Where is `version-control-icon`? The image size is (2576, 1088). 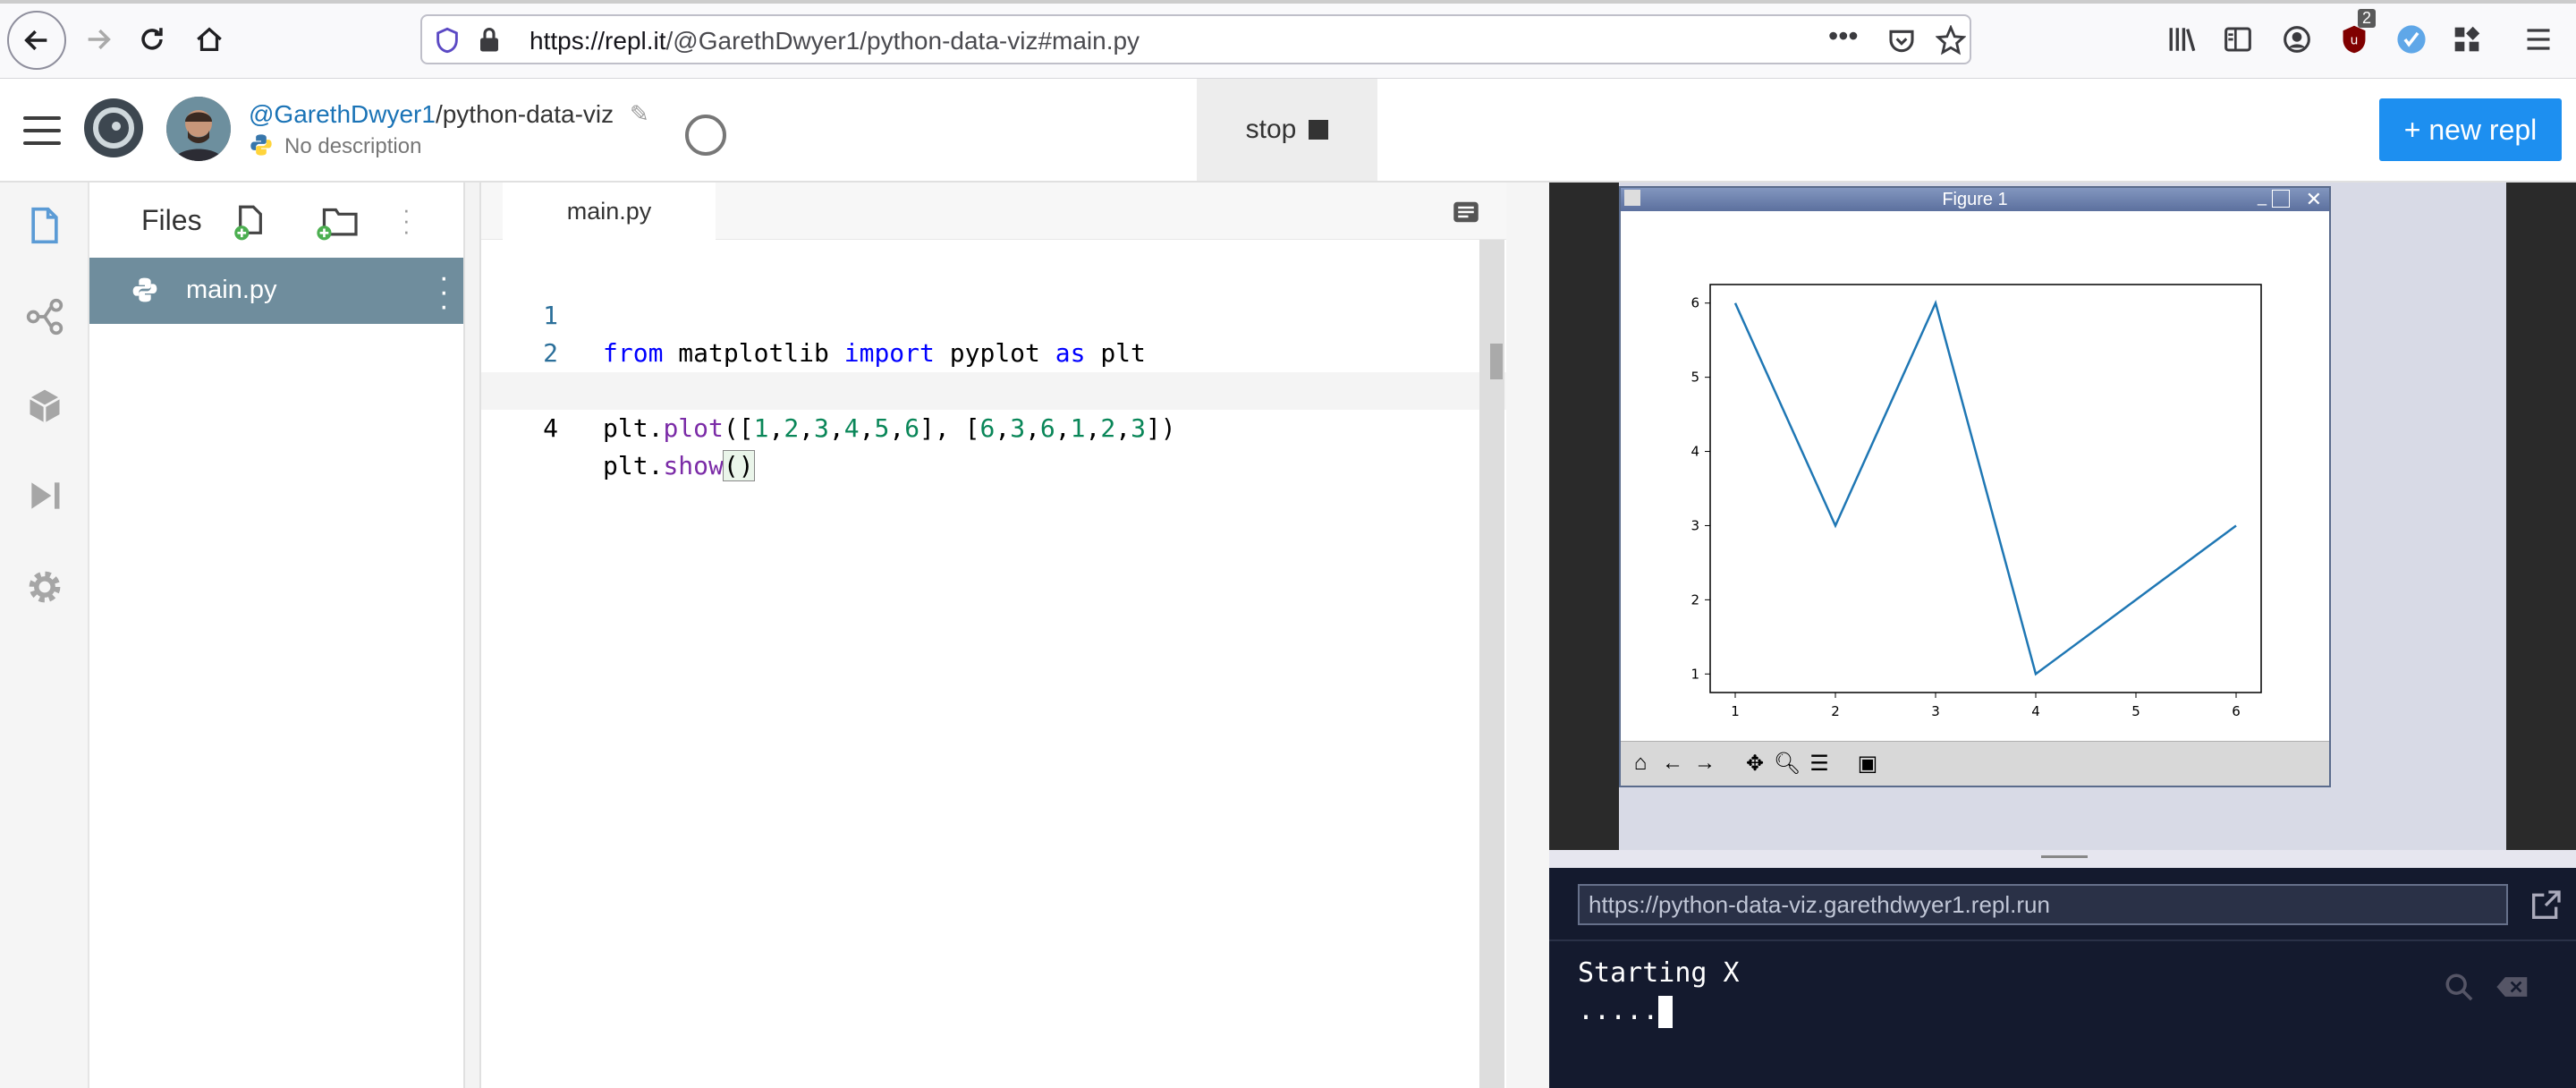
version-control-icon is located at coordinates (44, 316).